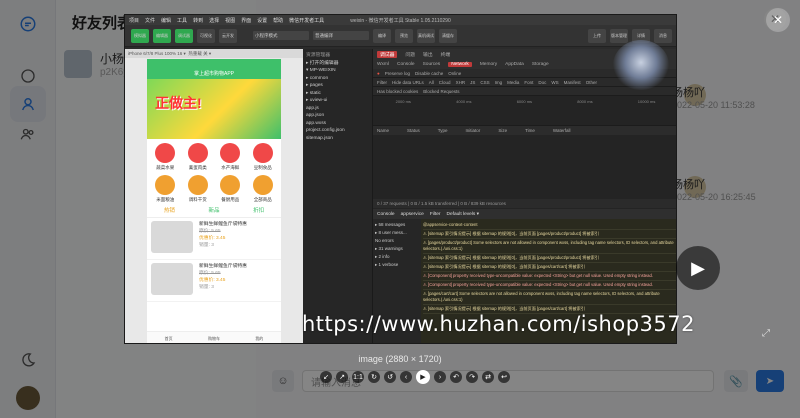  I want to click on category-item: 禽蛋肉类, so click(198, 157).